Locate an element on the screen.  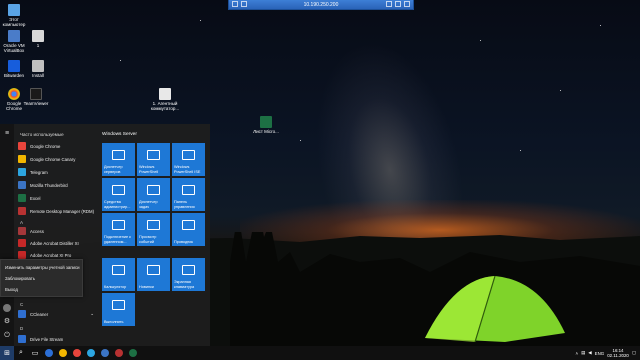
tile-control-panel: Панель управления is located at coordinates (188, 194).